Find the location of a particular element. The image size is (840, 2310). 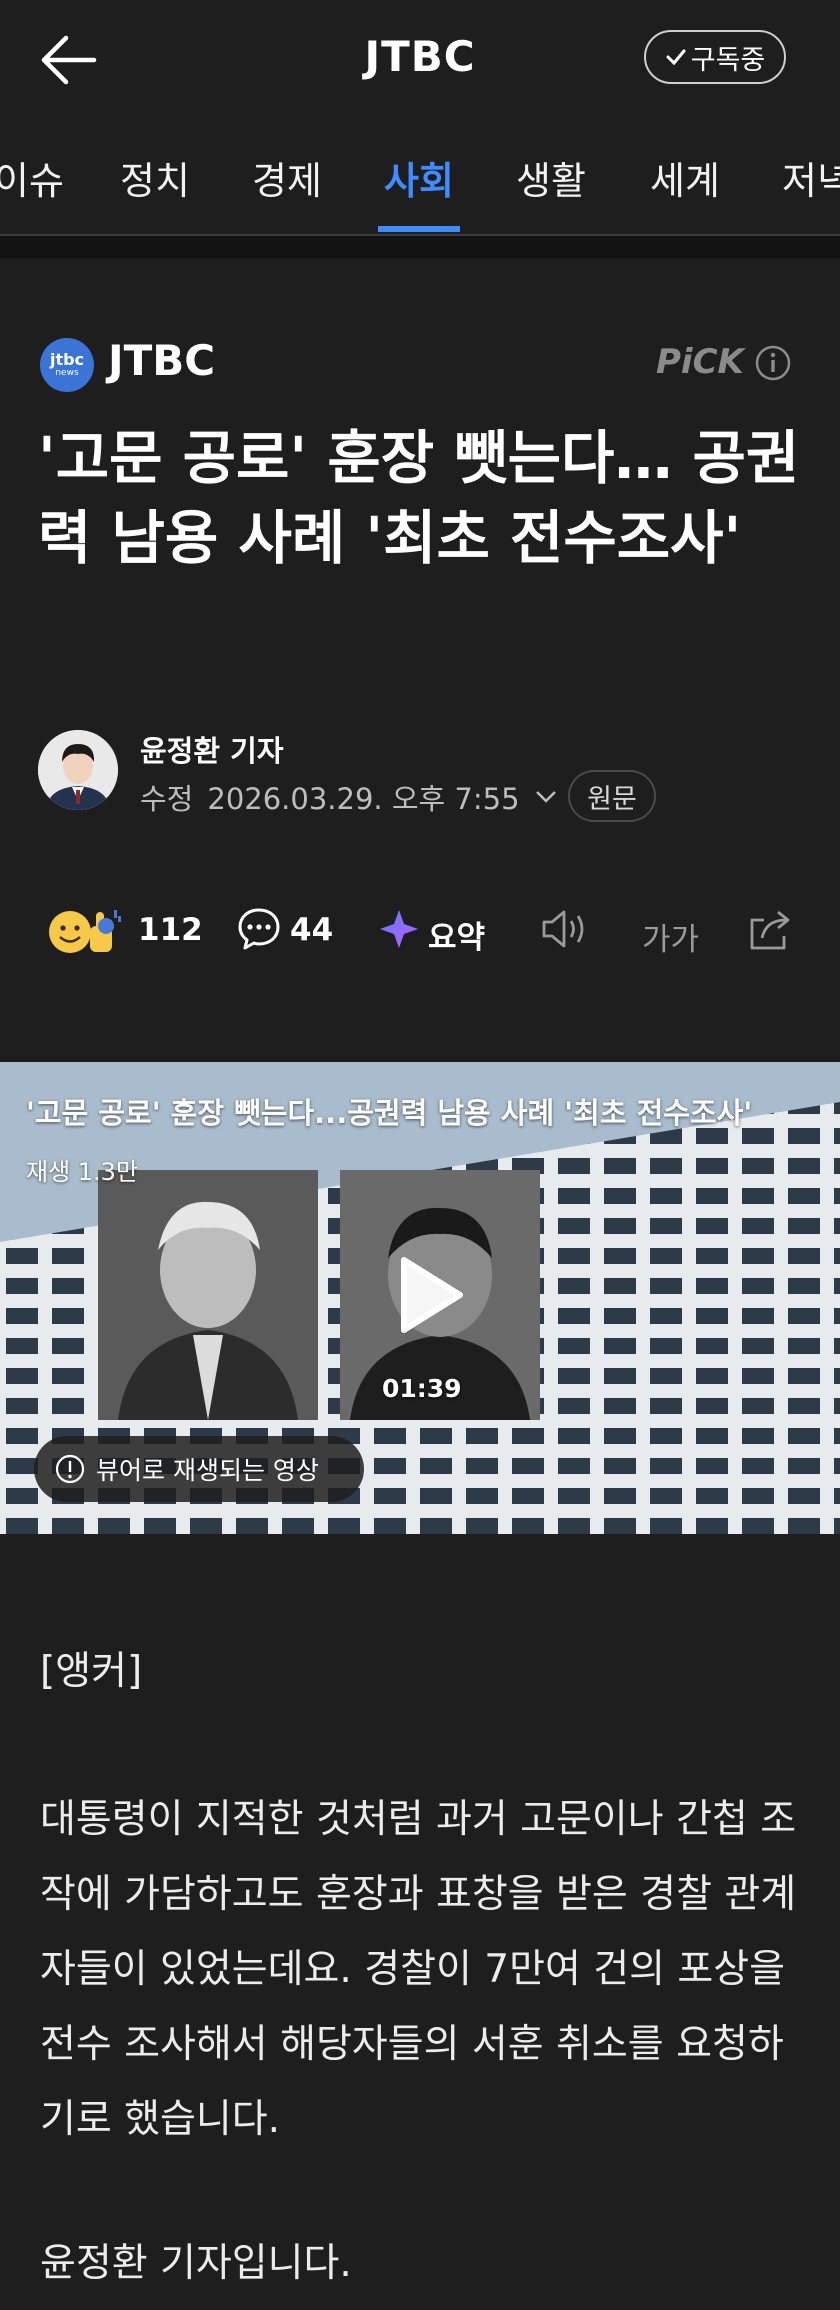

edit-label: 수정 is located at coordinates (167, 799).